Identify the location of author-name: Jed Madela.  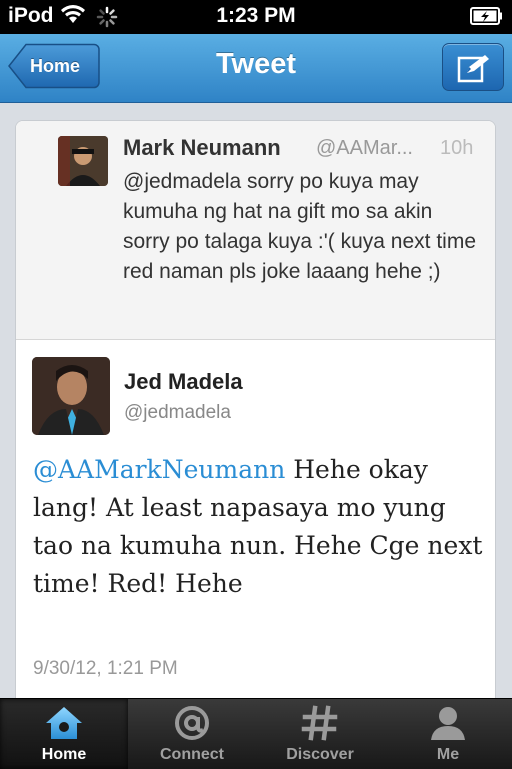
(183, 382).